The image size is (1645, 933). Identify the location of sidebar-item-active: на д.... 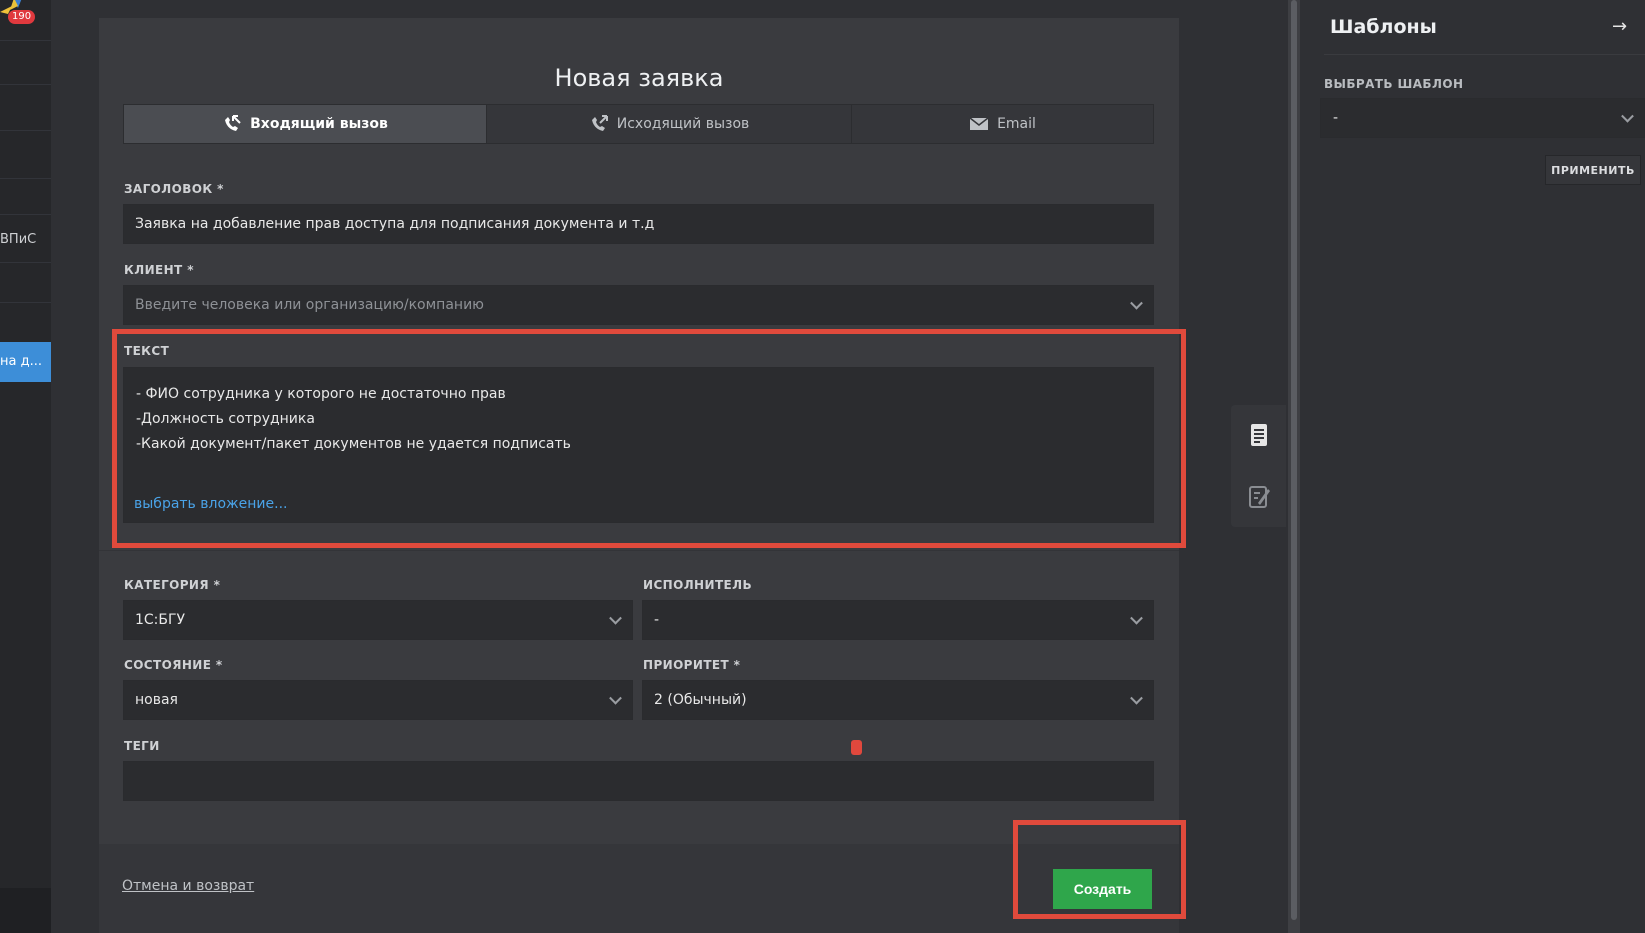
(25, 362).